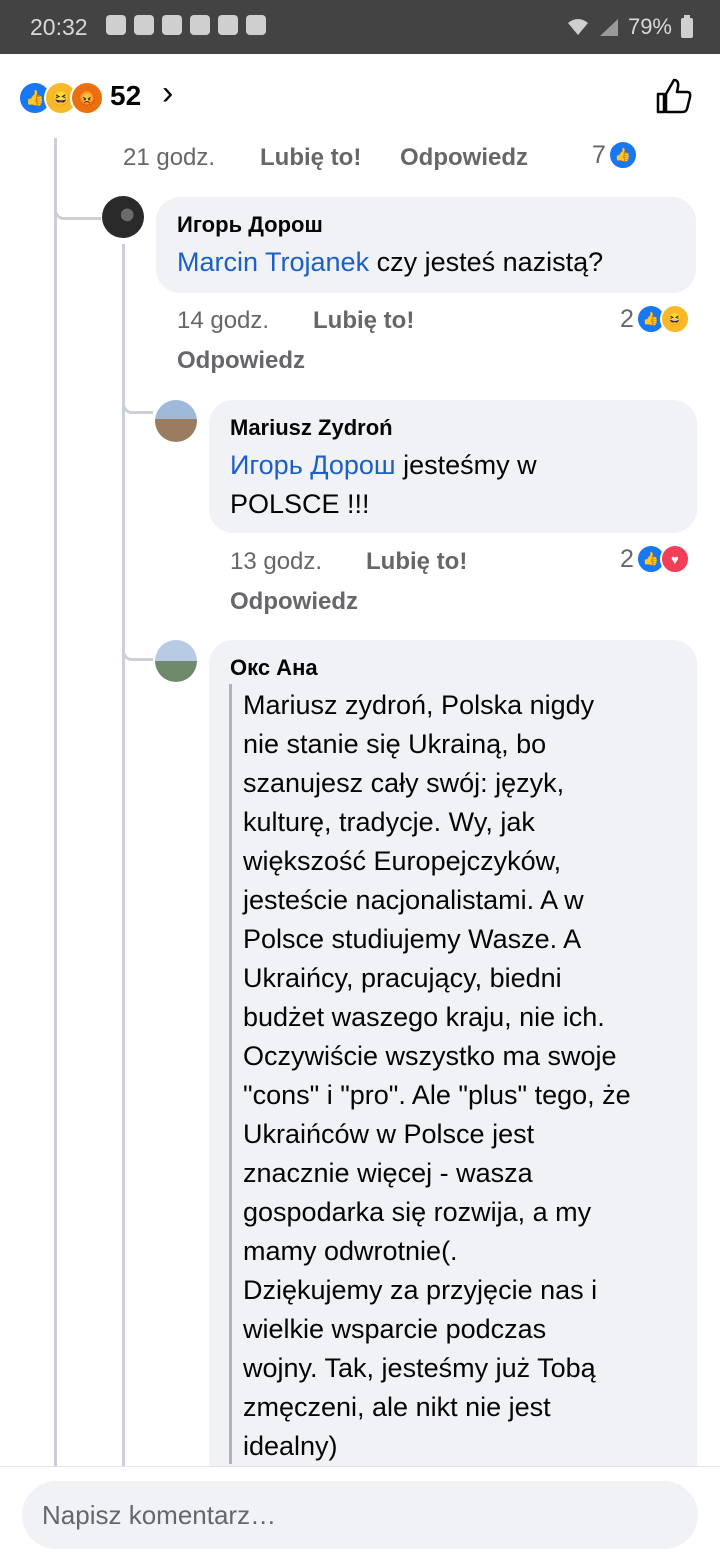  What do you see at coordinates (87, 98) in the screenshot?
I see `angry-reaction-icon: 😡` at bounding box center [87, 98].